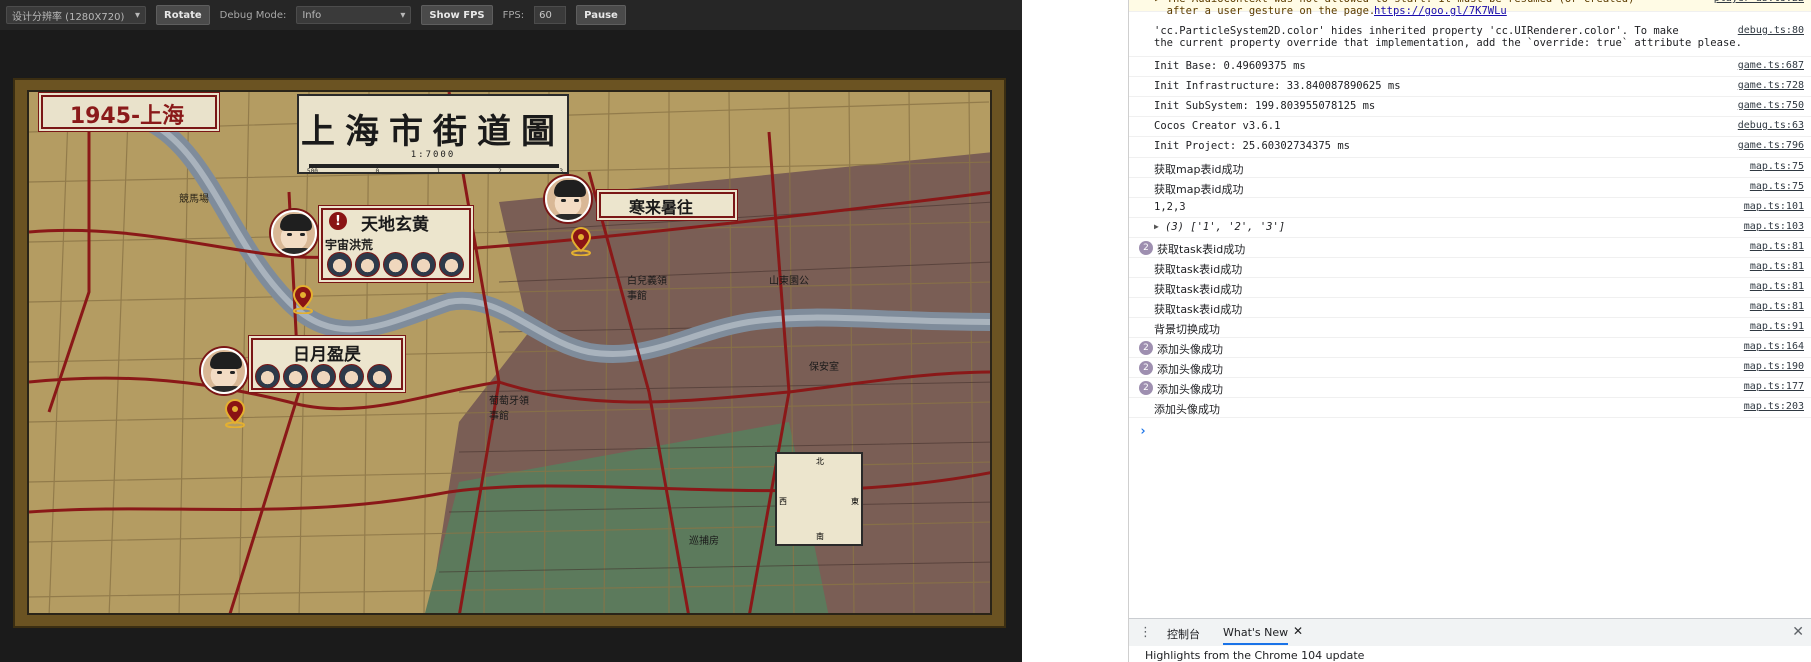 Image resolution: width=1811 pixels, height=662 pixels. I want to click on resolution-select: 设计分辨率 (1280X720) ▾, so click(76, 15).